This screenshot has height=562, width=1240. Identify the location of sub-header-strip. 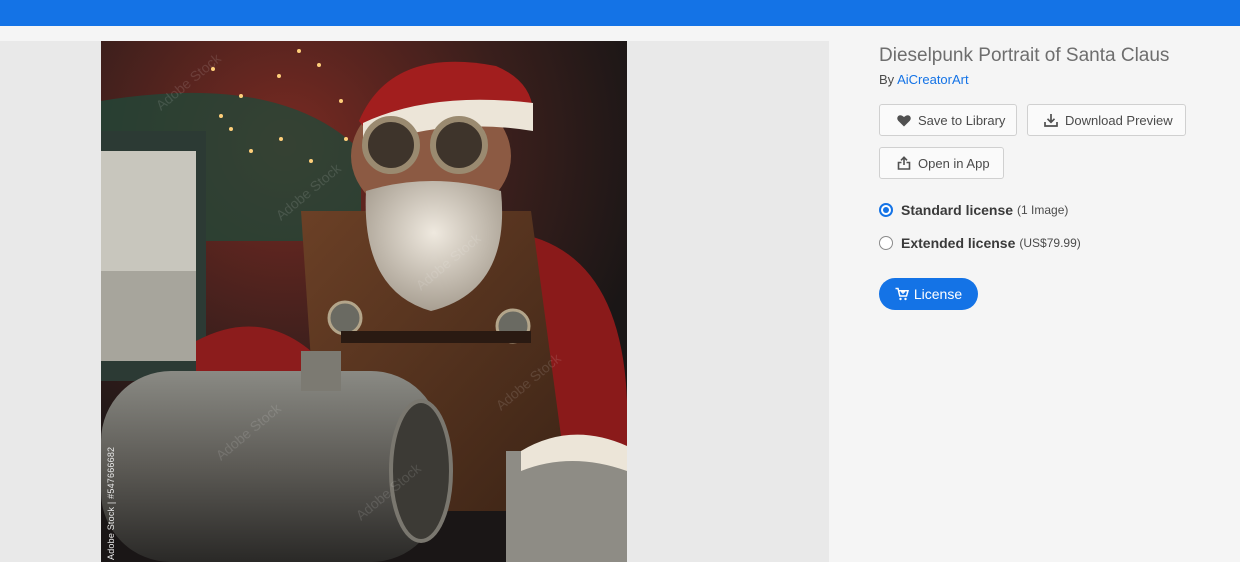
(620, 33).